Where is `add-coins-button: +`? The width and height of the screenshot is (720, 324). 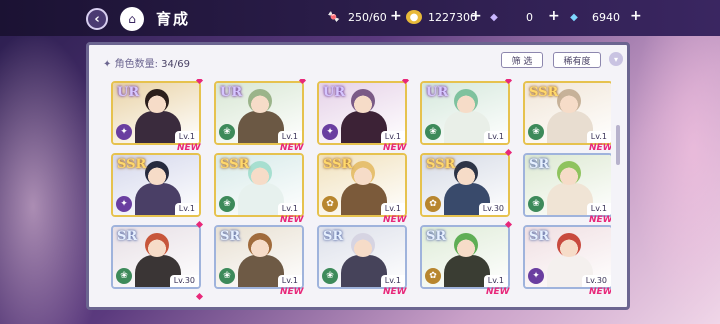 add-coins-button: + is located at coordinates (476, 16).